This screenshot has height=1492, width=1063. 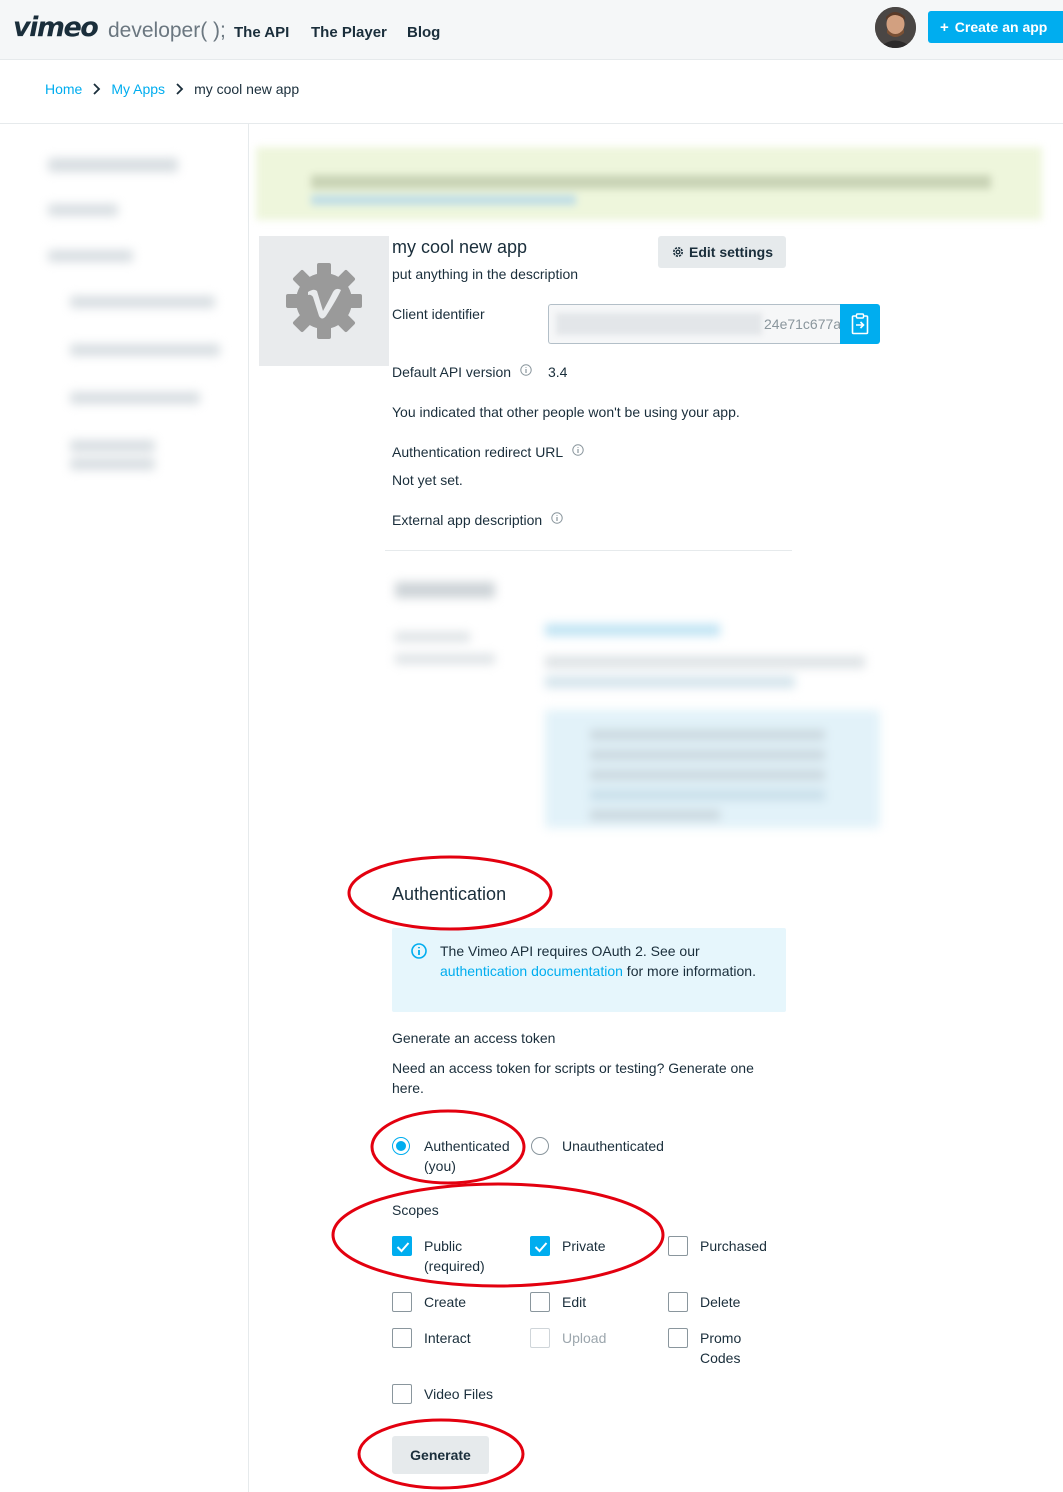 What do you see at coordinates (531, 123) in the screenshot?
I see `breadcrumb-divider` at bounding box center [531, 123].